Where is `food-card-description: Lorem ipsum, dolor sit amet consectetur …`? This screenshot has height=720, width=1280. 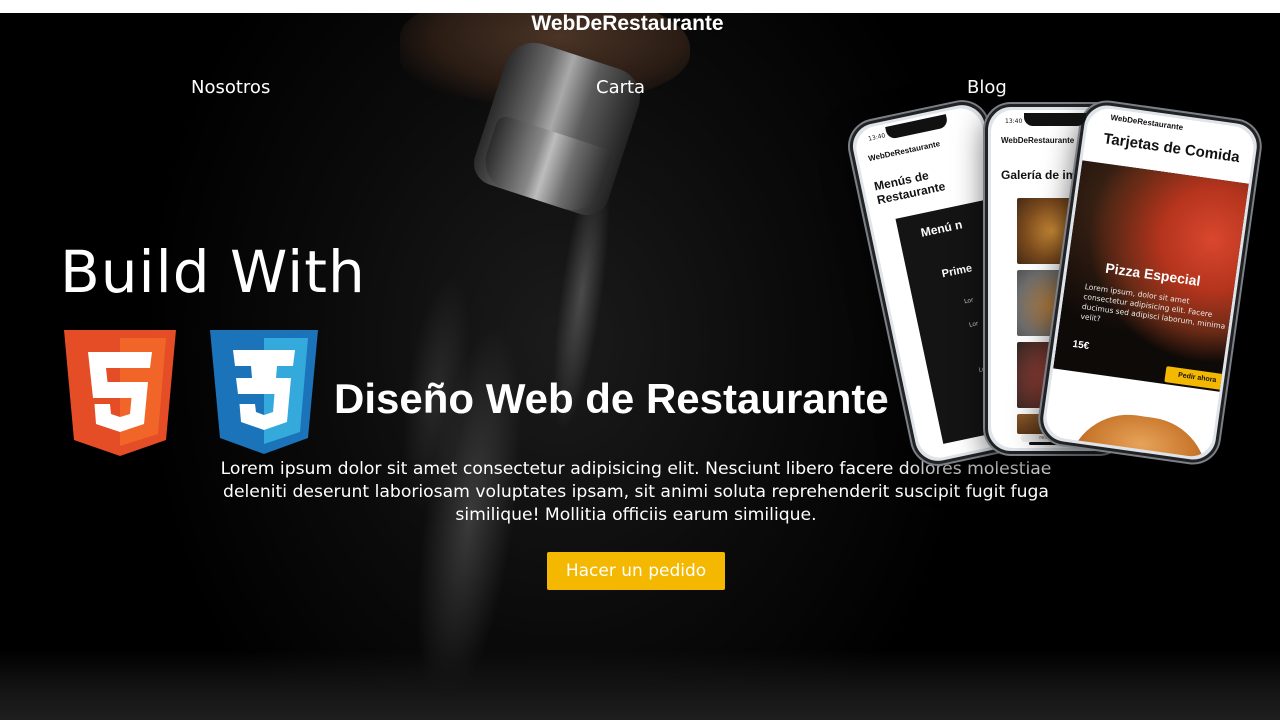
food-card-description: Lorem ipsum, dolor sit amet consectetur … is located at coordinates (1153, 306).